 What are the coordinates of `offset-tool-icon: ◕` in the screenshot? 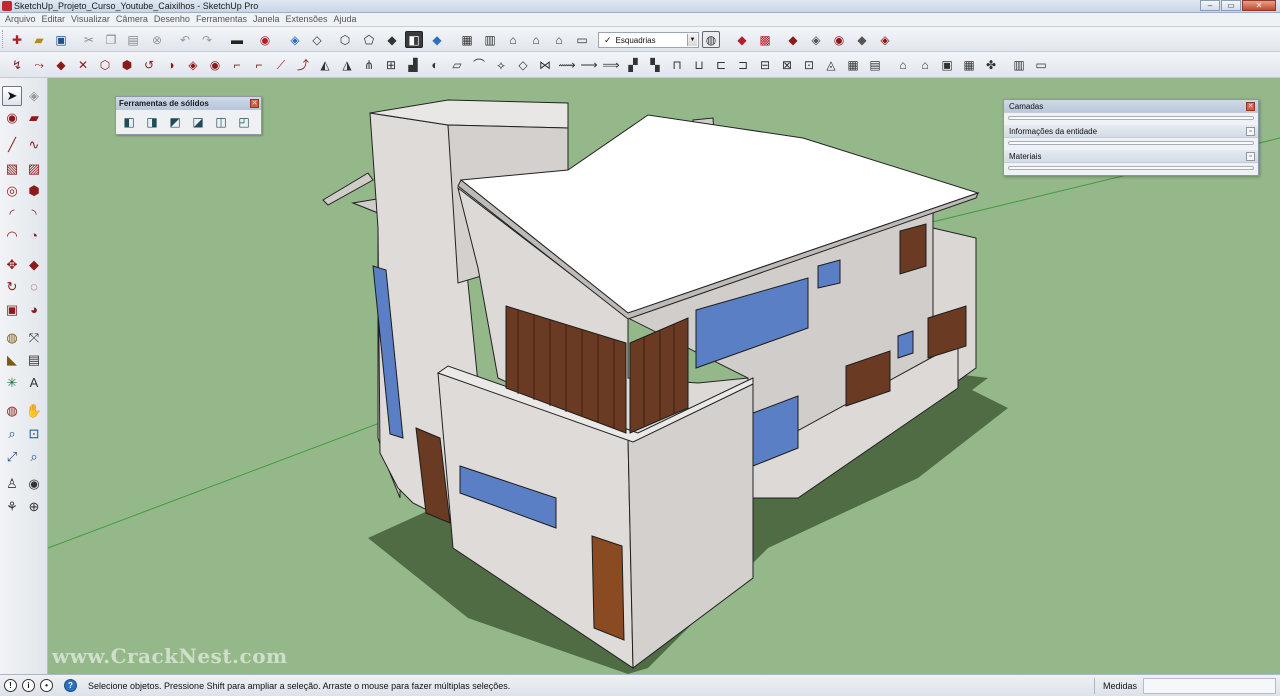 It's located at (34, 310).